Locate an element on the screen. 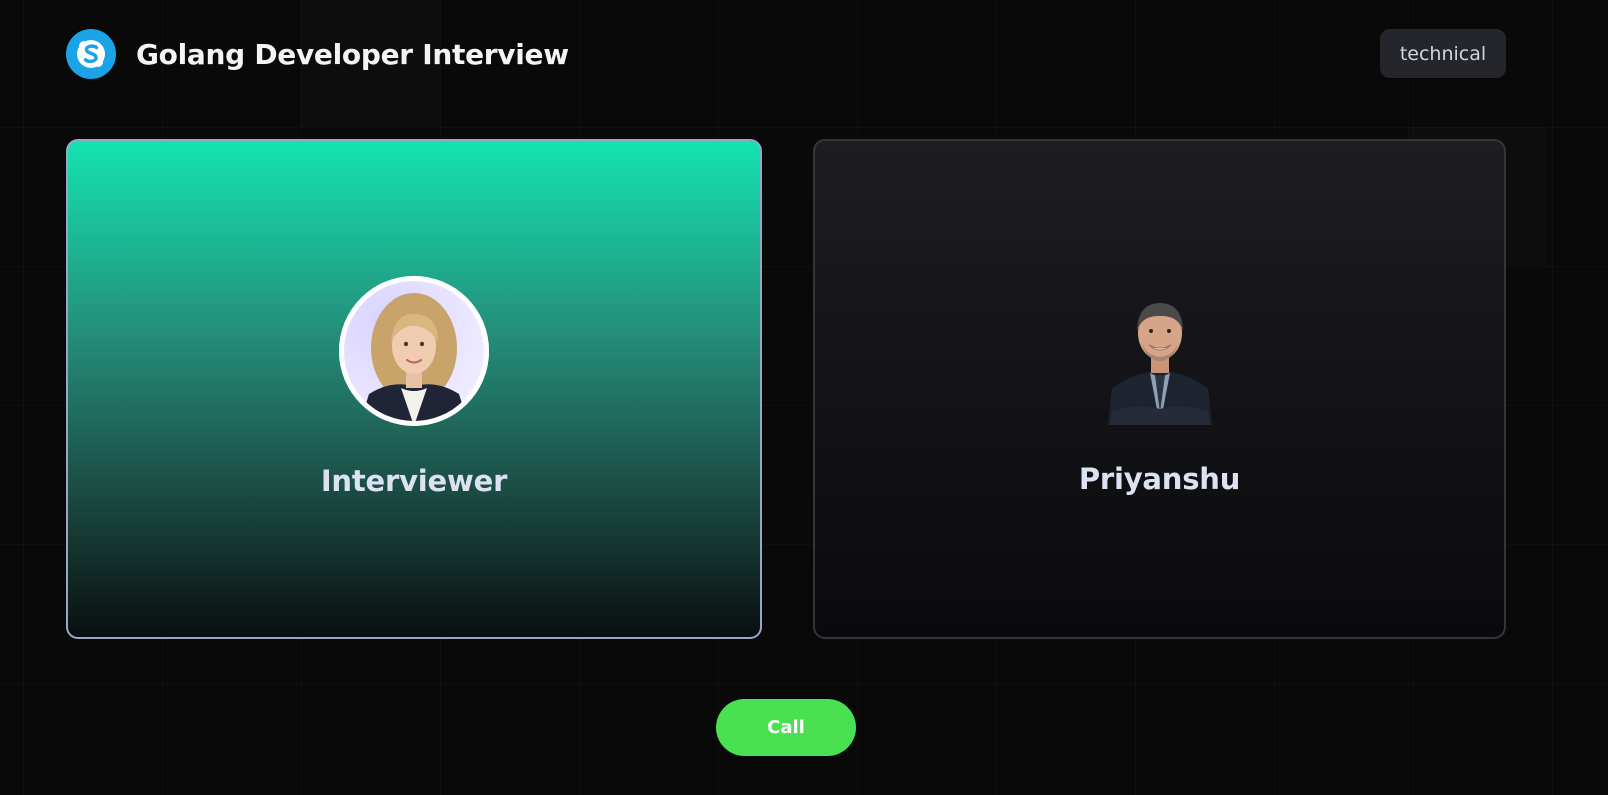  skype-icon is located at coordinates (91, 54).